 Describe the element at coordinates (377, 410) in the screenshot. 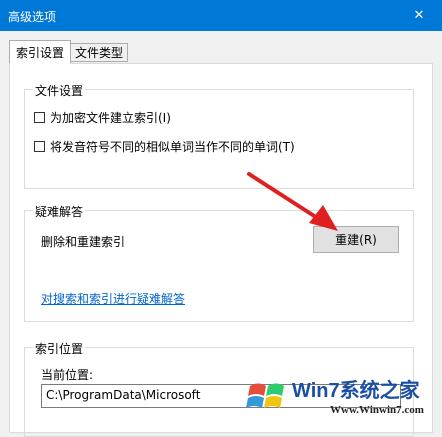

I see `watermark-url: Www.Winwin7.com` at that location.